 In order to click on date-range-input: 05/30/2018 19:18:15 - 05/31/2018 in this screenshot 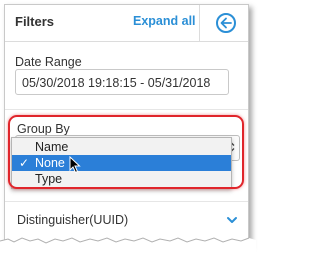, I will do `click(122, 82)`.